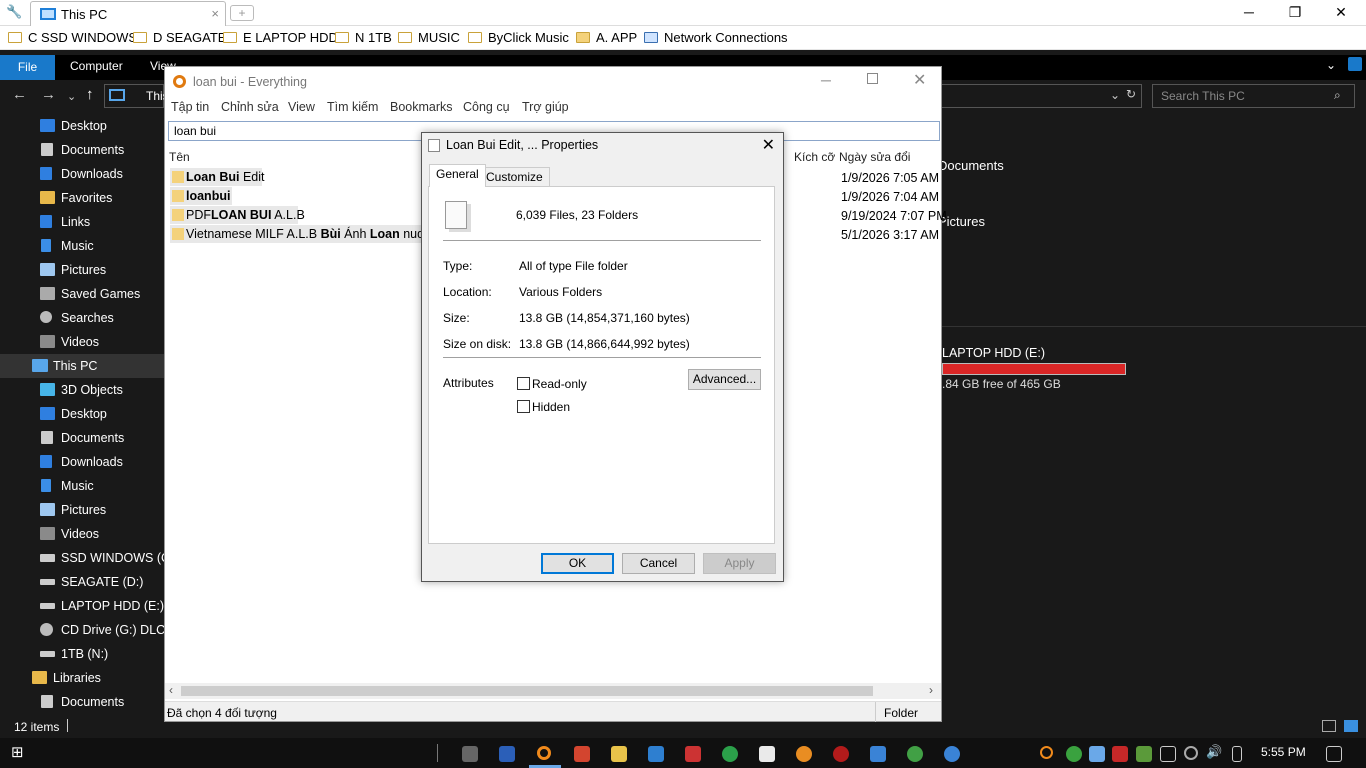 Image resolution: width=1366 pixels, height=768 pixels. What do you see at coordinates (658, 563) in the screenshot?
I see `cancel-button: Cancel` at bounding box center [658, 563].